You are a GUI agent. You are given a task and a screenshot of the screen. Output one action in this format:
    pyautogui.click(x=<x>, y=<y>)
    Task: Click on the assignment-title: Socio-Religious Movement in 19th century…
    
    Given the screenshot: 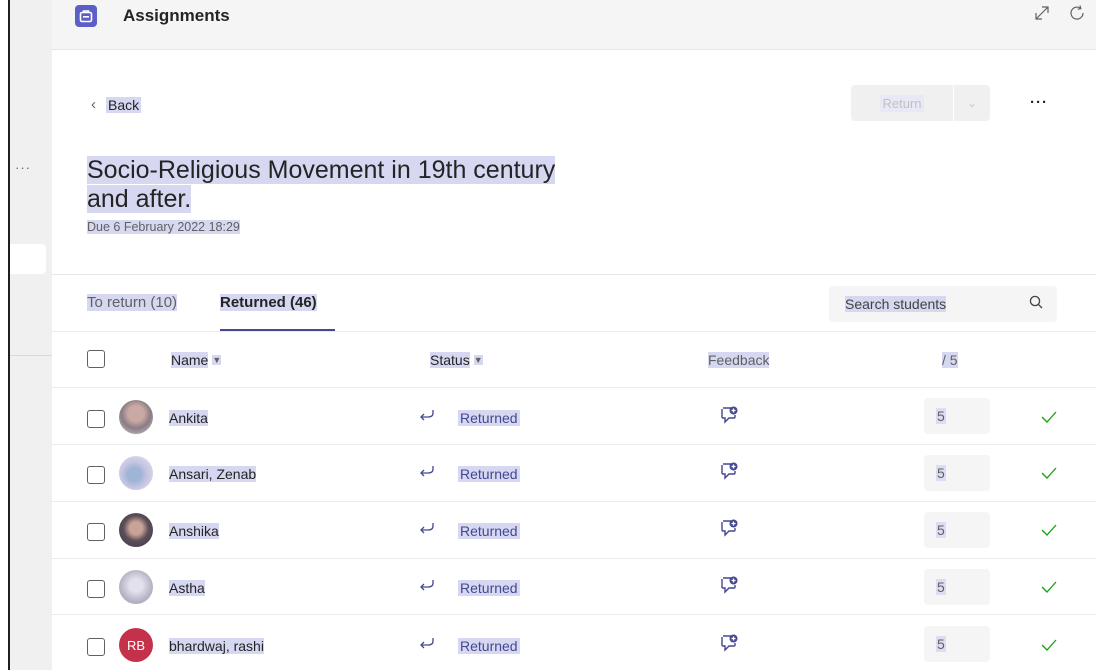 What is the action you would take?
    pyautogui.click(x=321, y=184)
    